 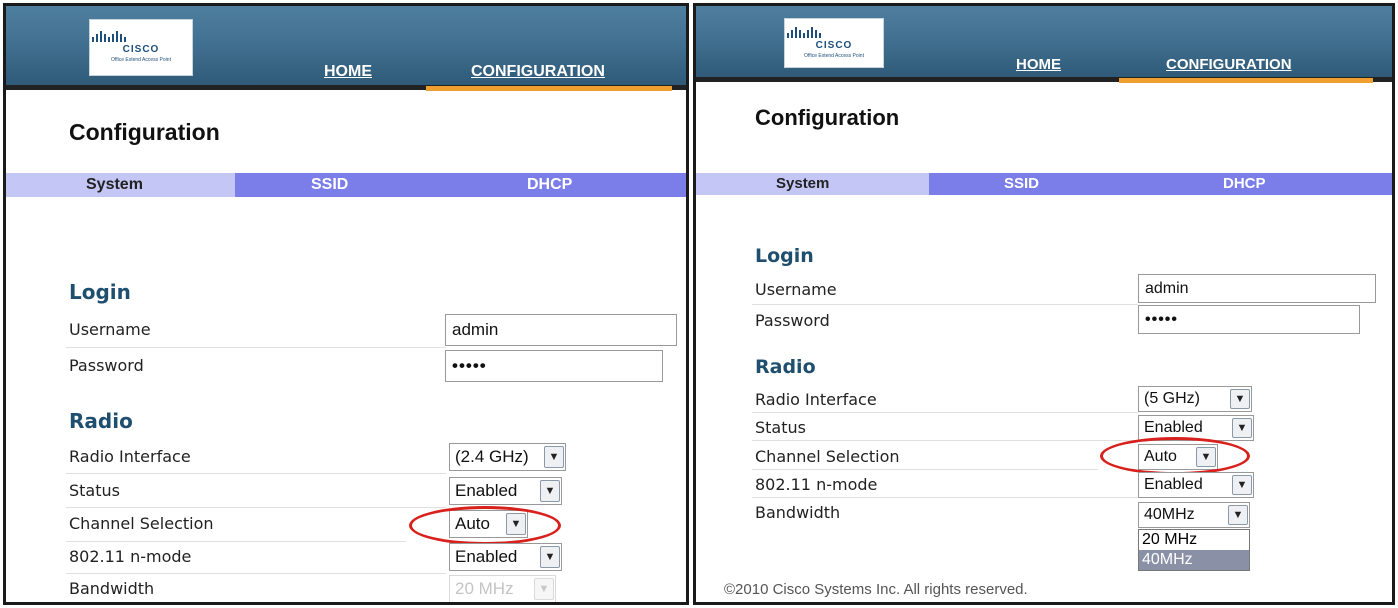 I want to click on status-select: Enabled ▼, so click(x=505, y=491).